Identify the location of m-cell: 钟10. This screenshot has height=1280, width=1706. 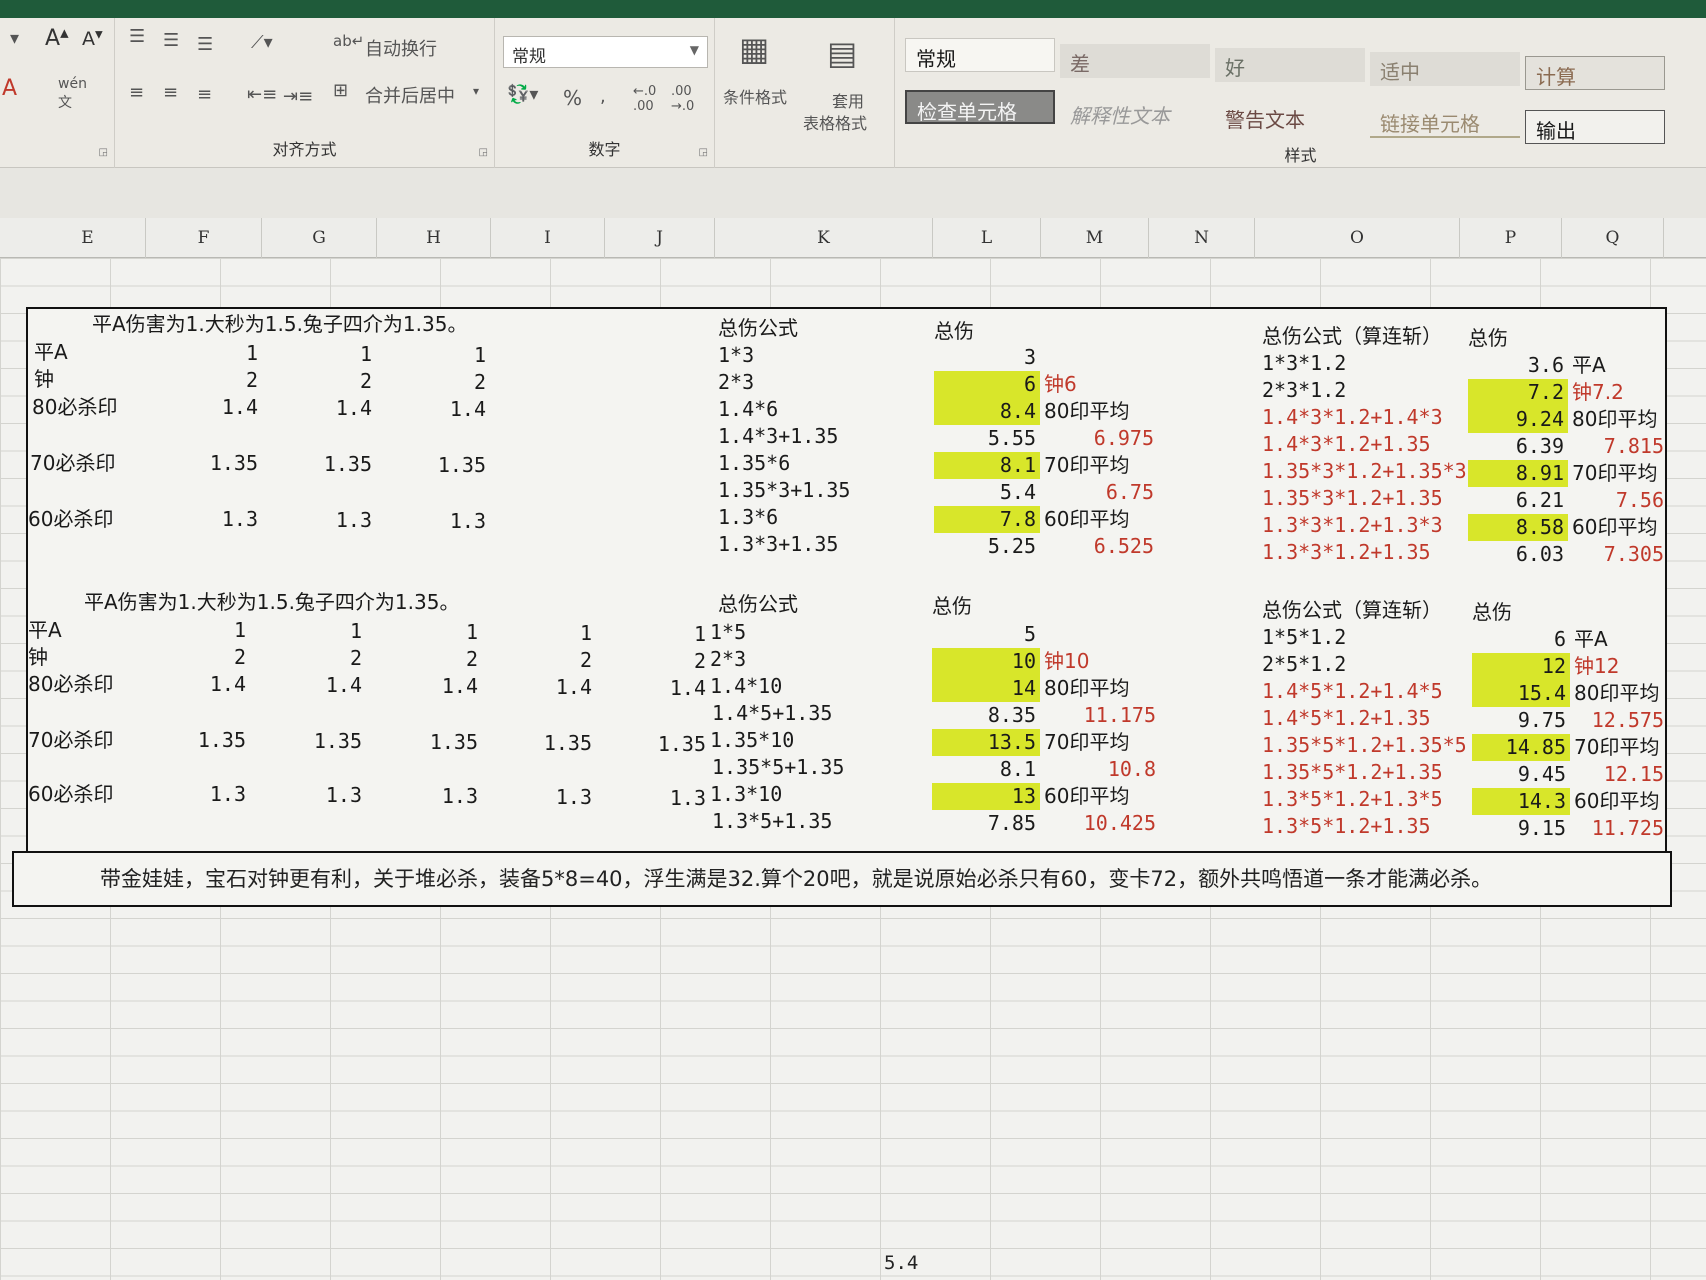
(1066, 661).